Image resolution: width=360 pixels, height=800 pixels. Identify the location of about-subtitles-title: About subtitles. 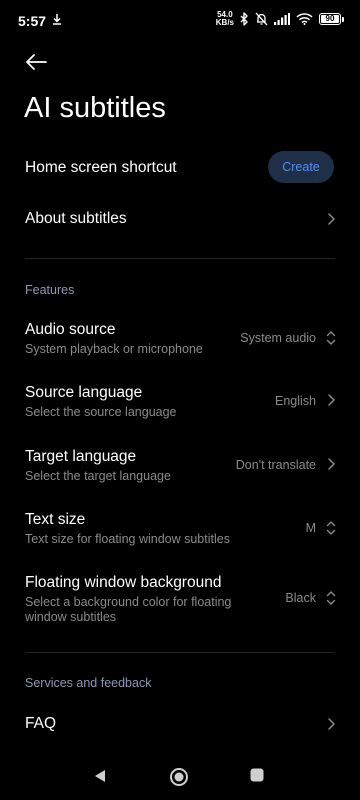
(76, 218).